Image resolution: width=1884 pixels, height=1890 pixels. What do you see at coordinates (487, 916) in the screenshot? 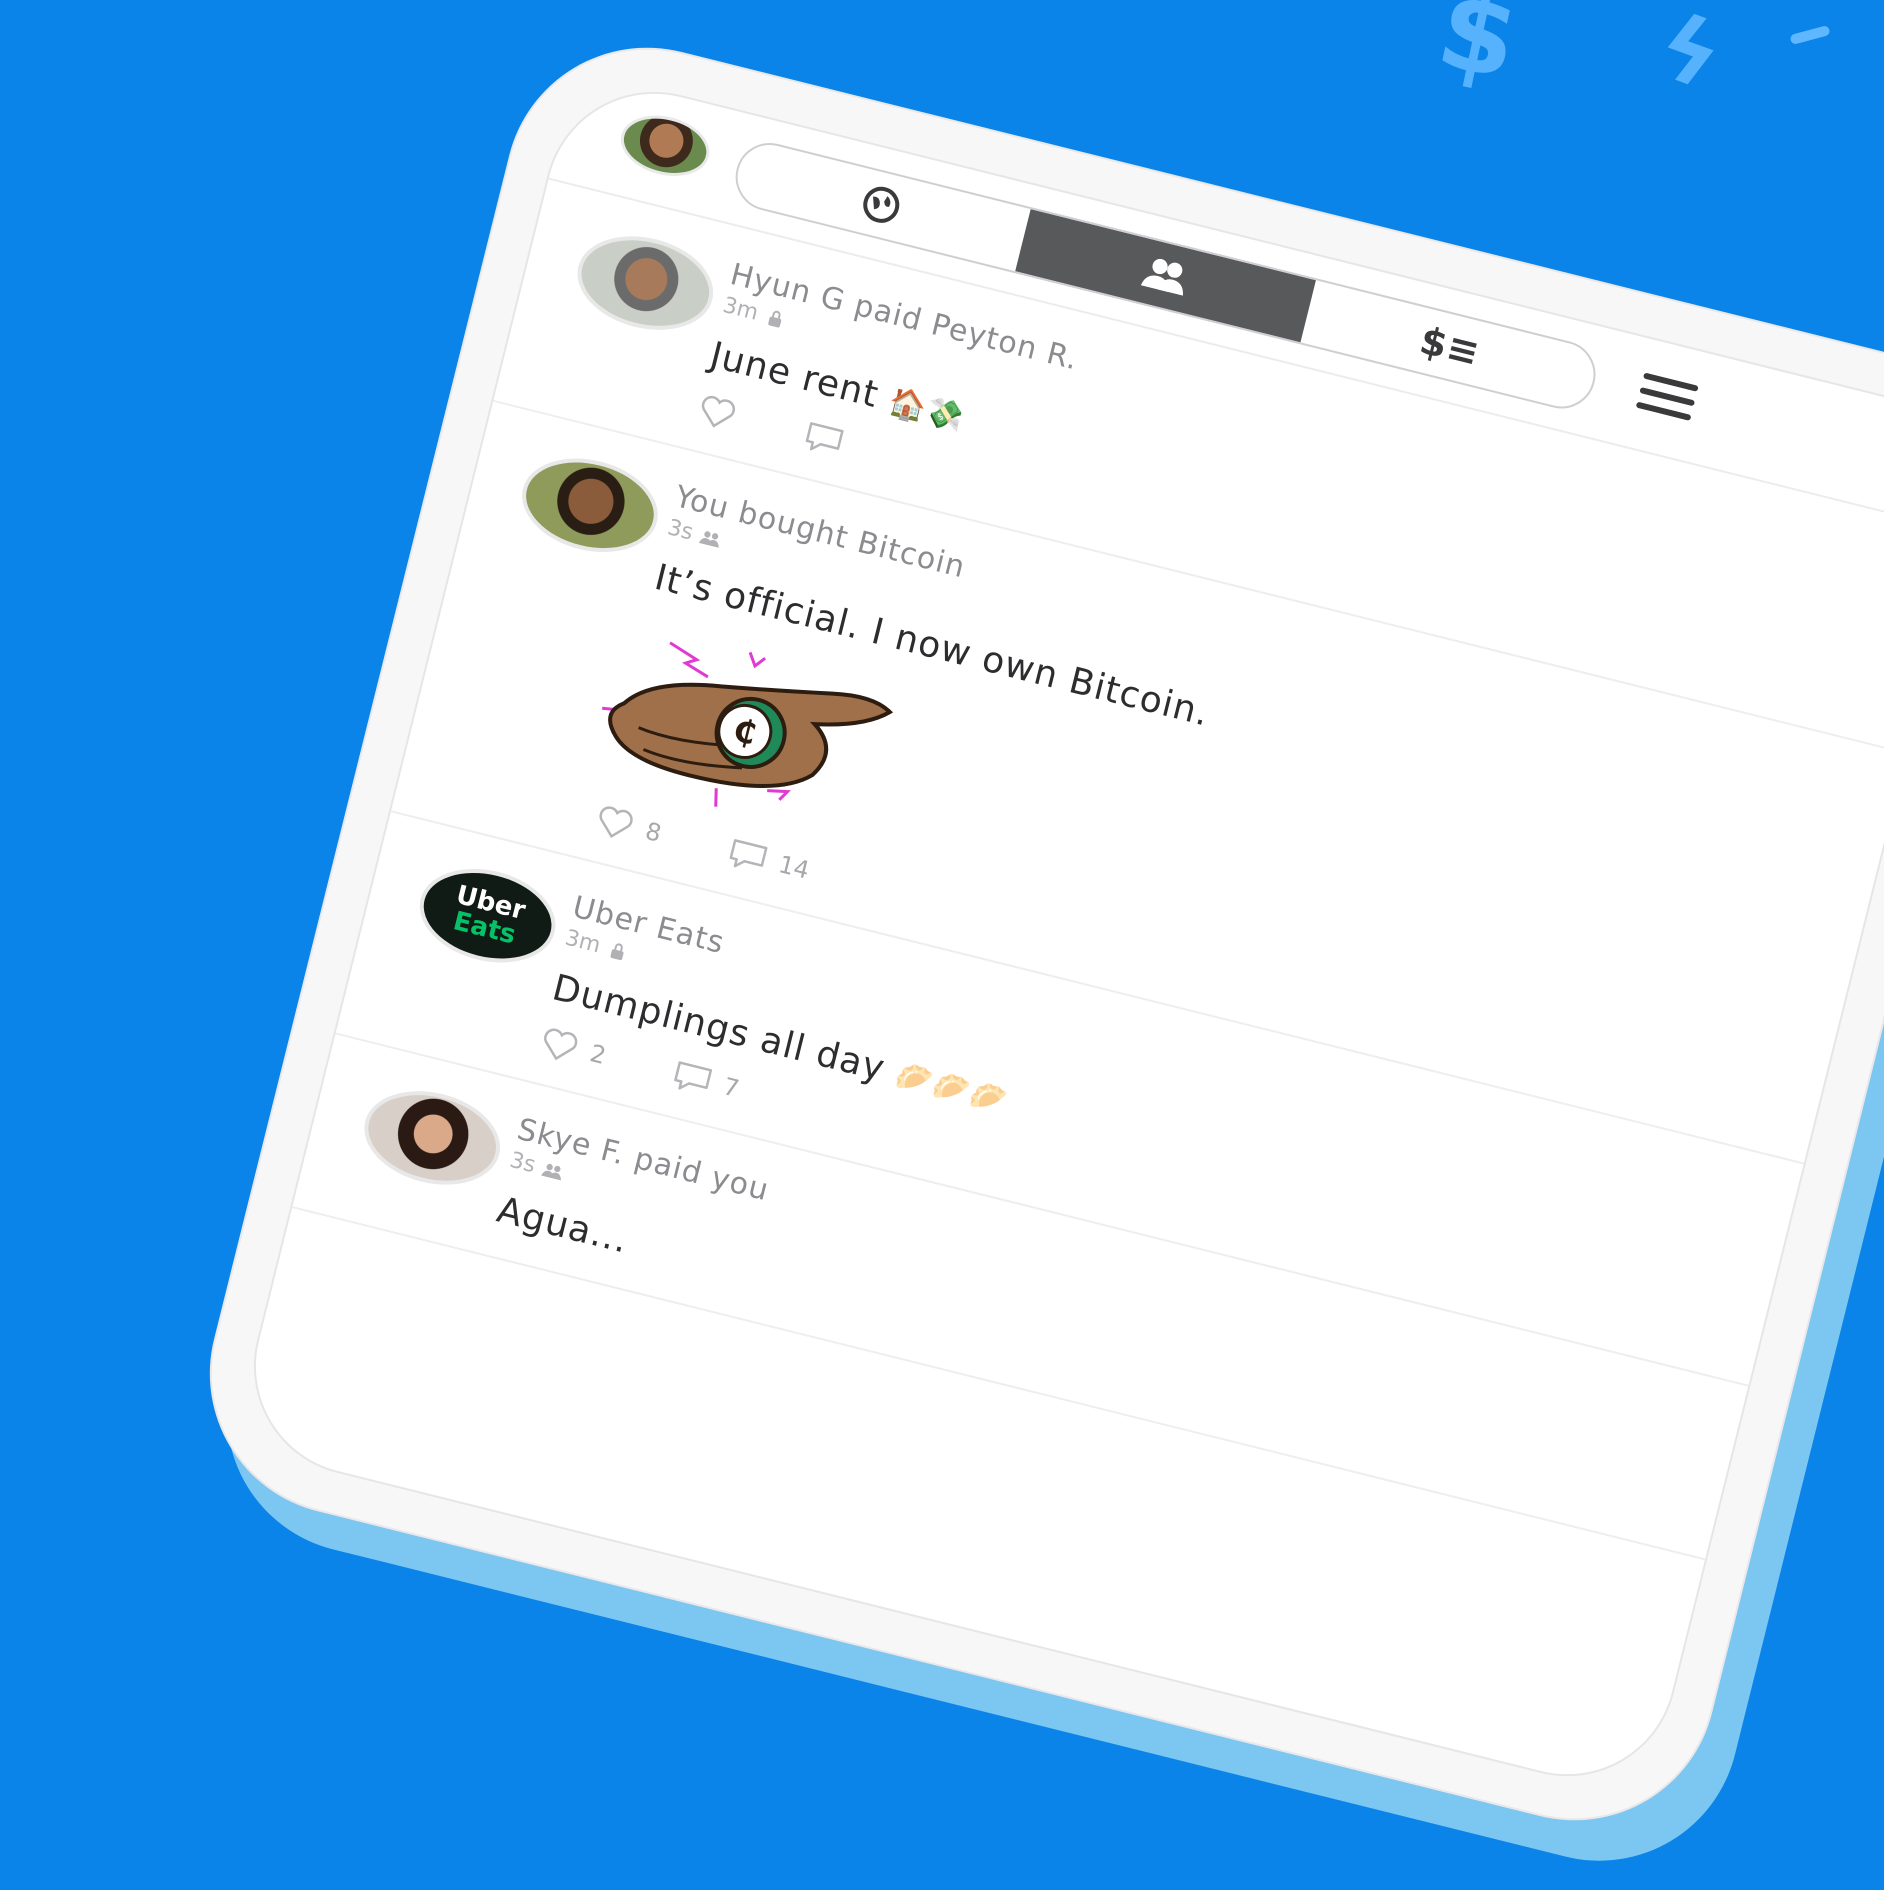
I see `avatar: Uber Eats` at bounding box center [487, 916].